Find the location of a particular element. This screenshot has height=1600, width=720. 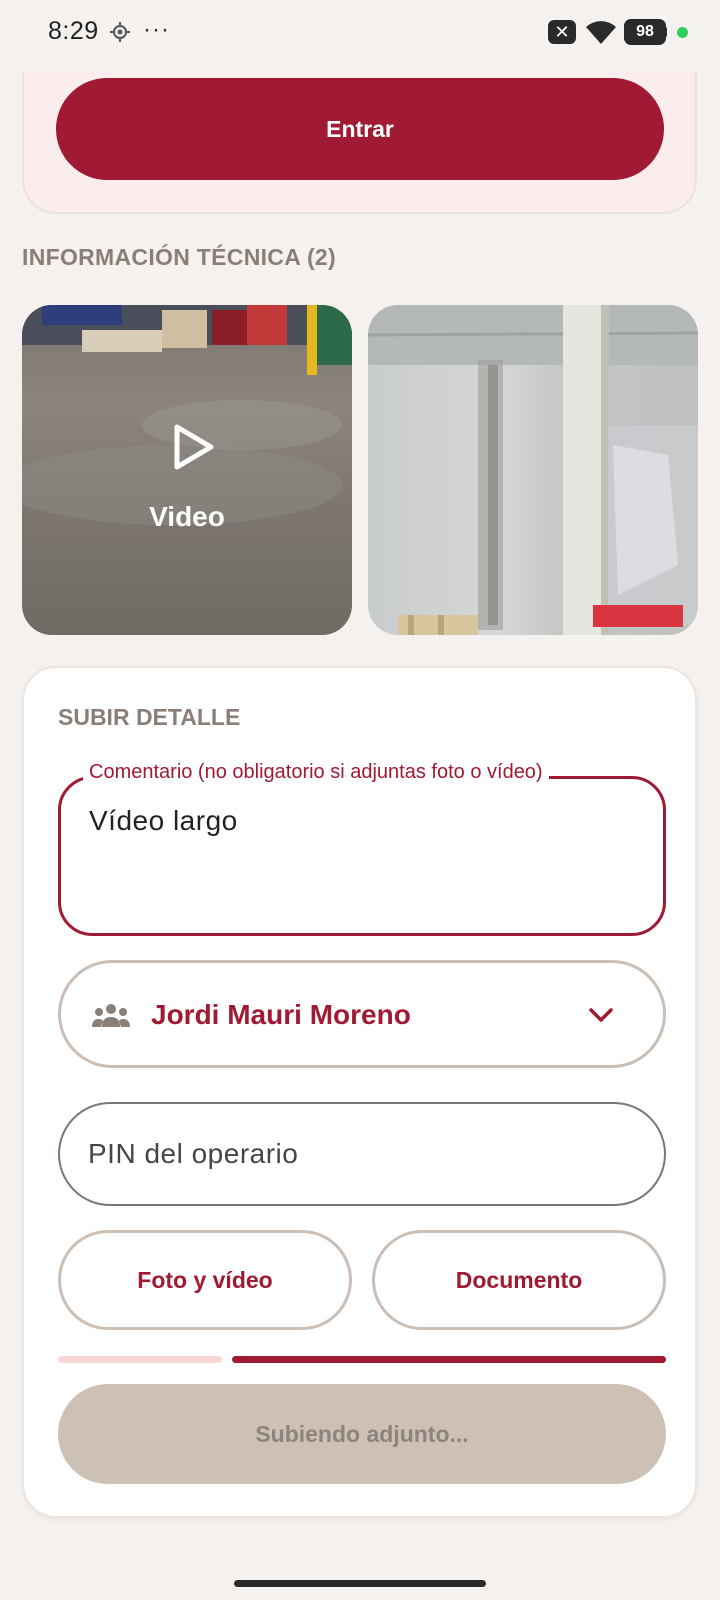

video-label: Video is located at coordinates (187, 516).